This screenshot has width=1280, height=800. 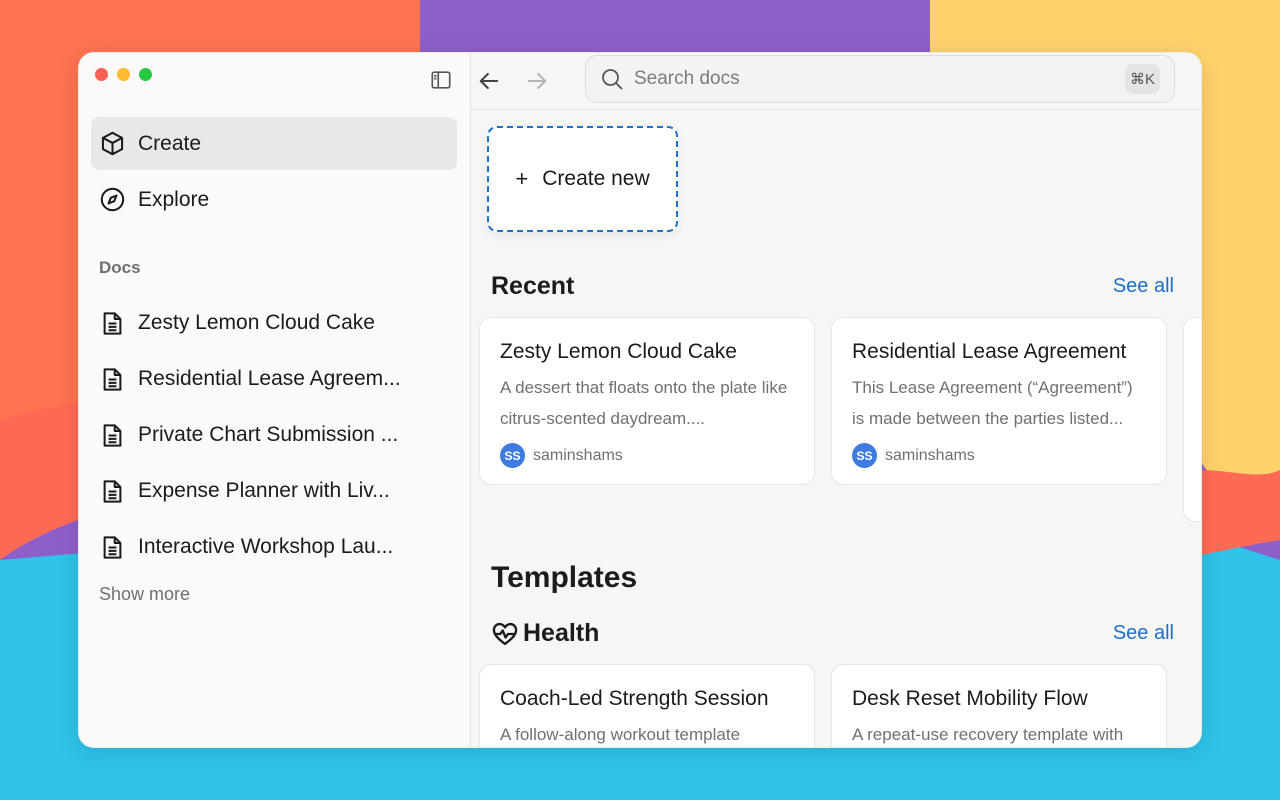 I want to click on plus-icon: +, so click(x=522, y=178).